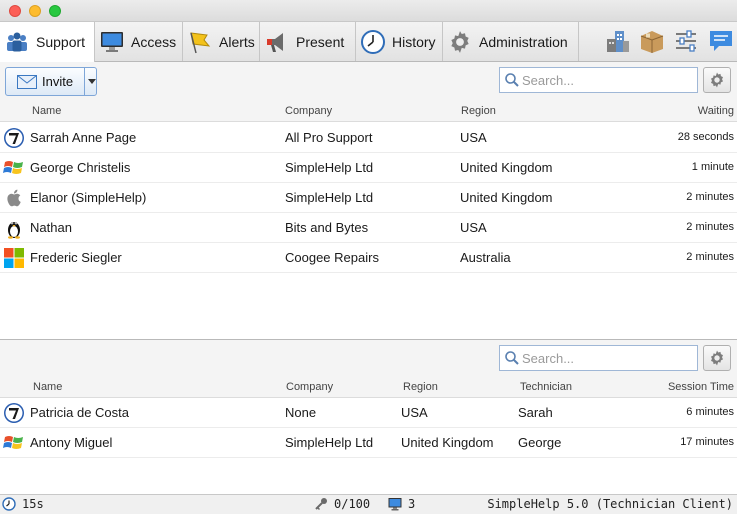 The image size is (737, 514). I want to click on cell-region: Australia, so click(485, 257).